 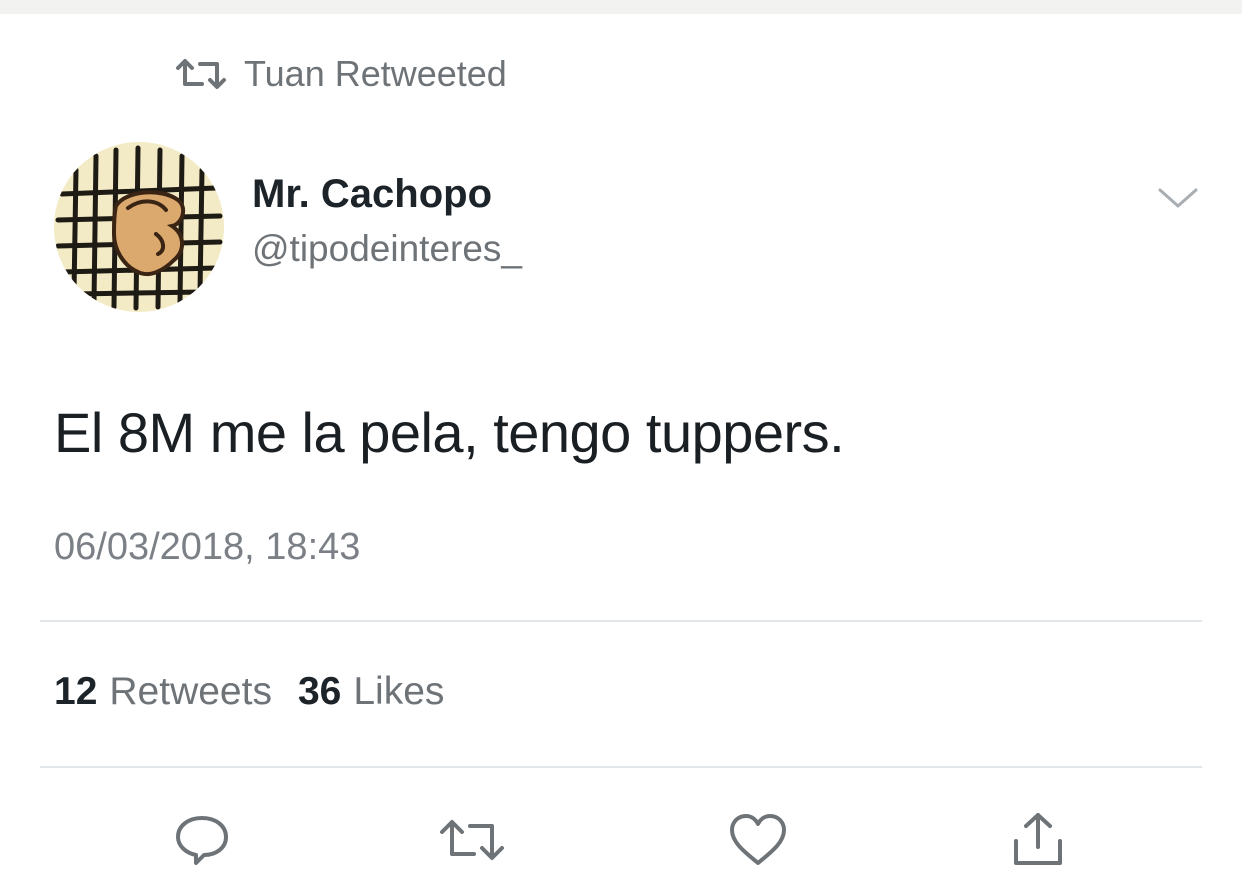 I want to click on reply-button, so click(x=202, y=840).